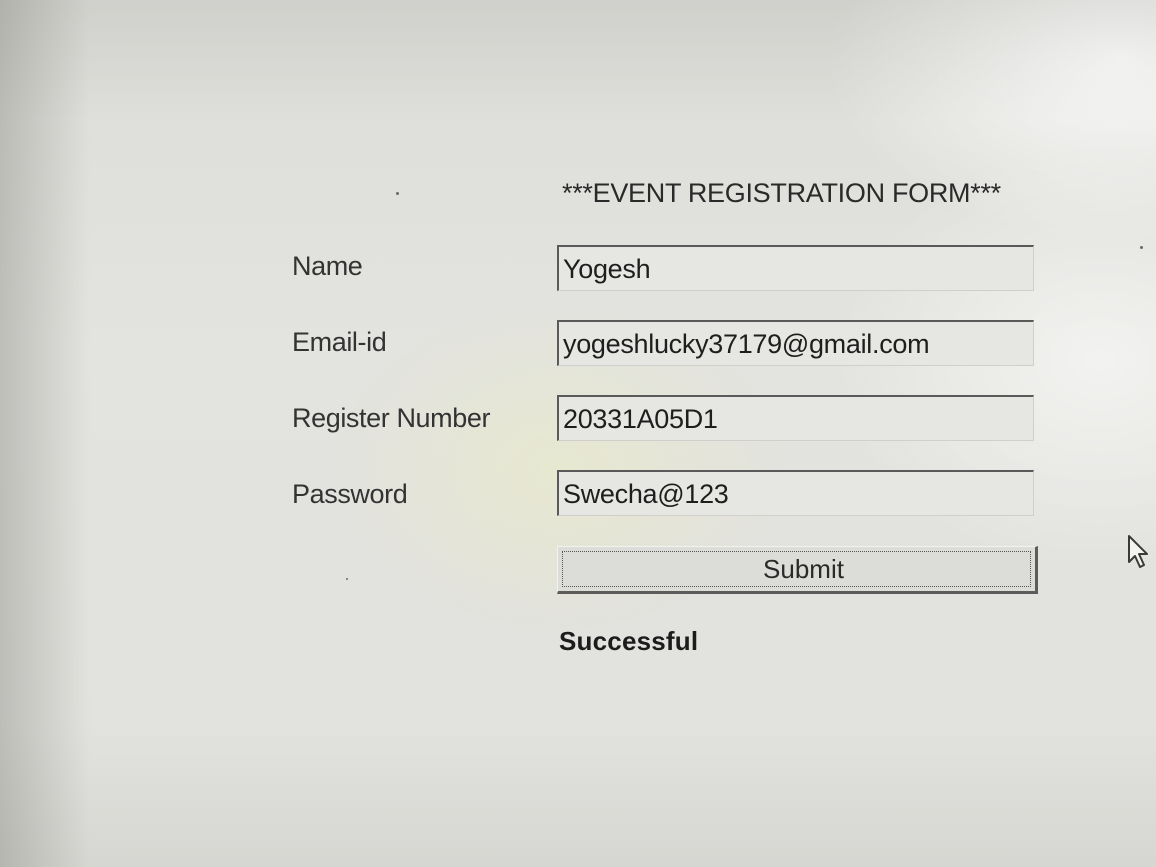 The height and width of the screenshot is (867, 1156). I want to click on password-label: Password, so click(350, 494).